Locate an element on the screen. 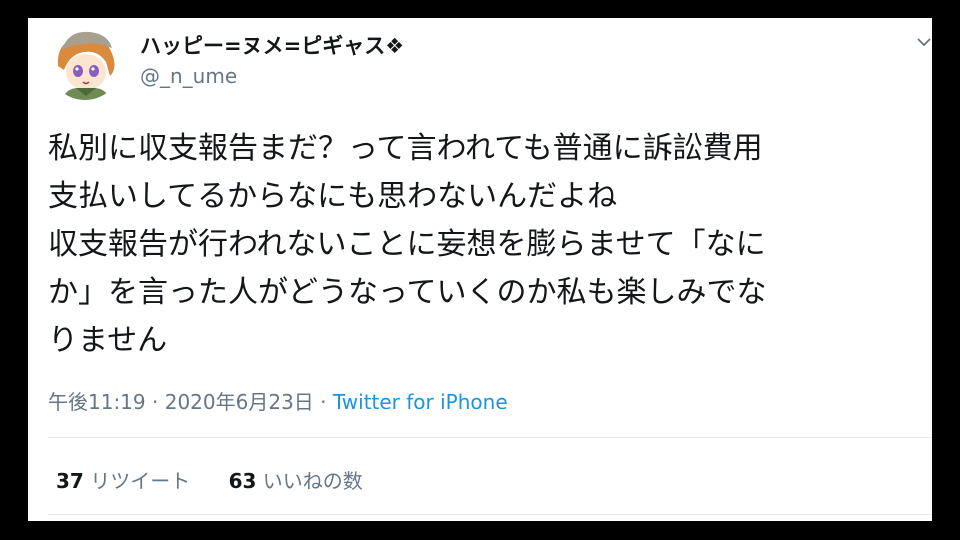 The image size is (960, 540). like-count-link: 63 いいねの数 is located at coordinates (296, 479).